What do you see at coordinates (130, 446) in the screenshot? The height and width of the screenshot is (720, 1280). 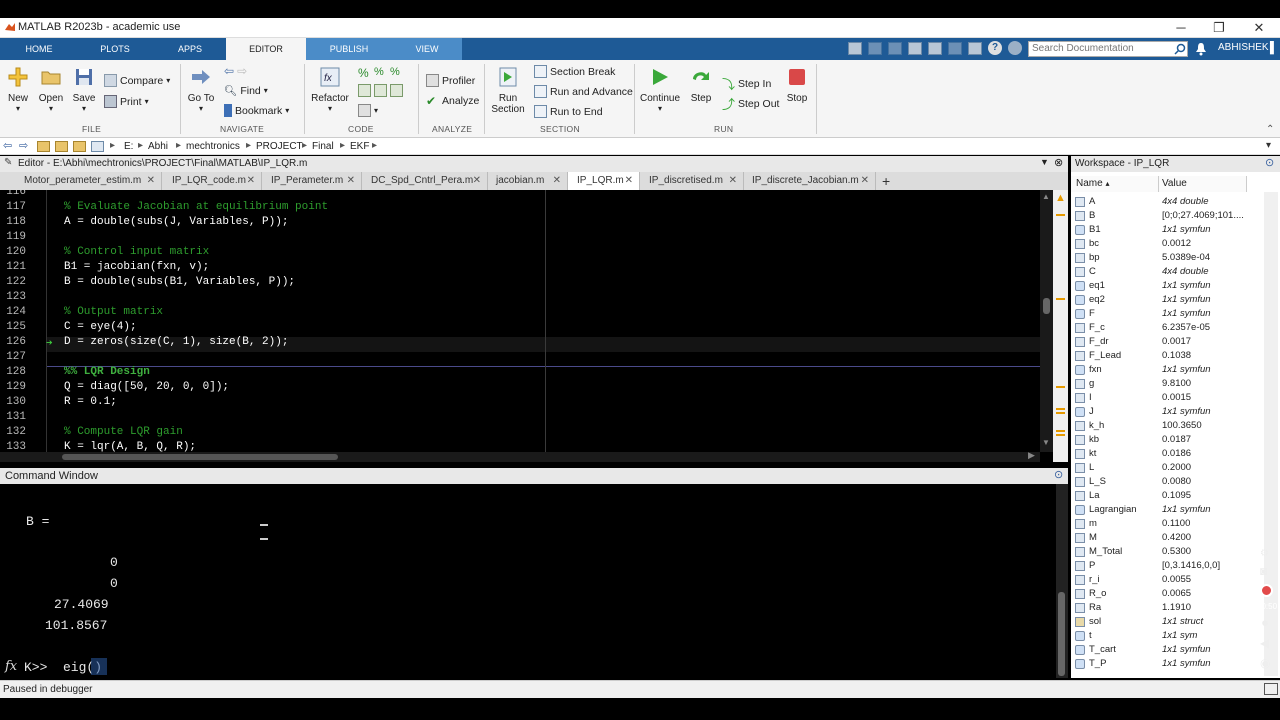 I see `code-line: K = lqr(A, B, Q, R);` at bounding box center [130, 446].